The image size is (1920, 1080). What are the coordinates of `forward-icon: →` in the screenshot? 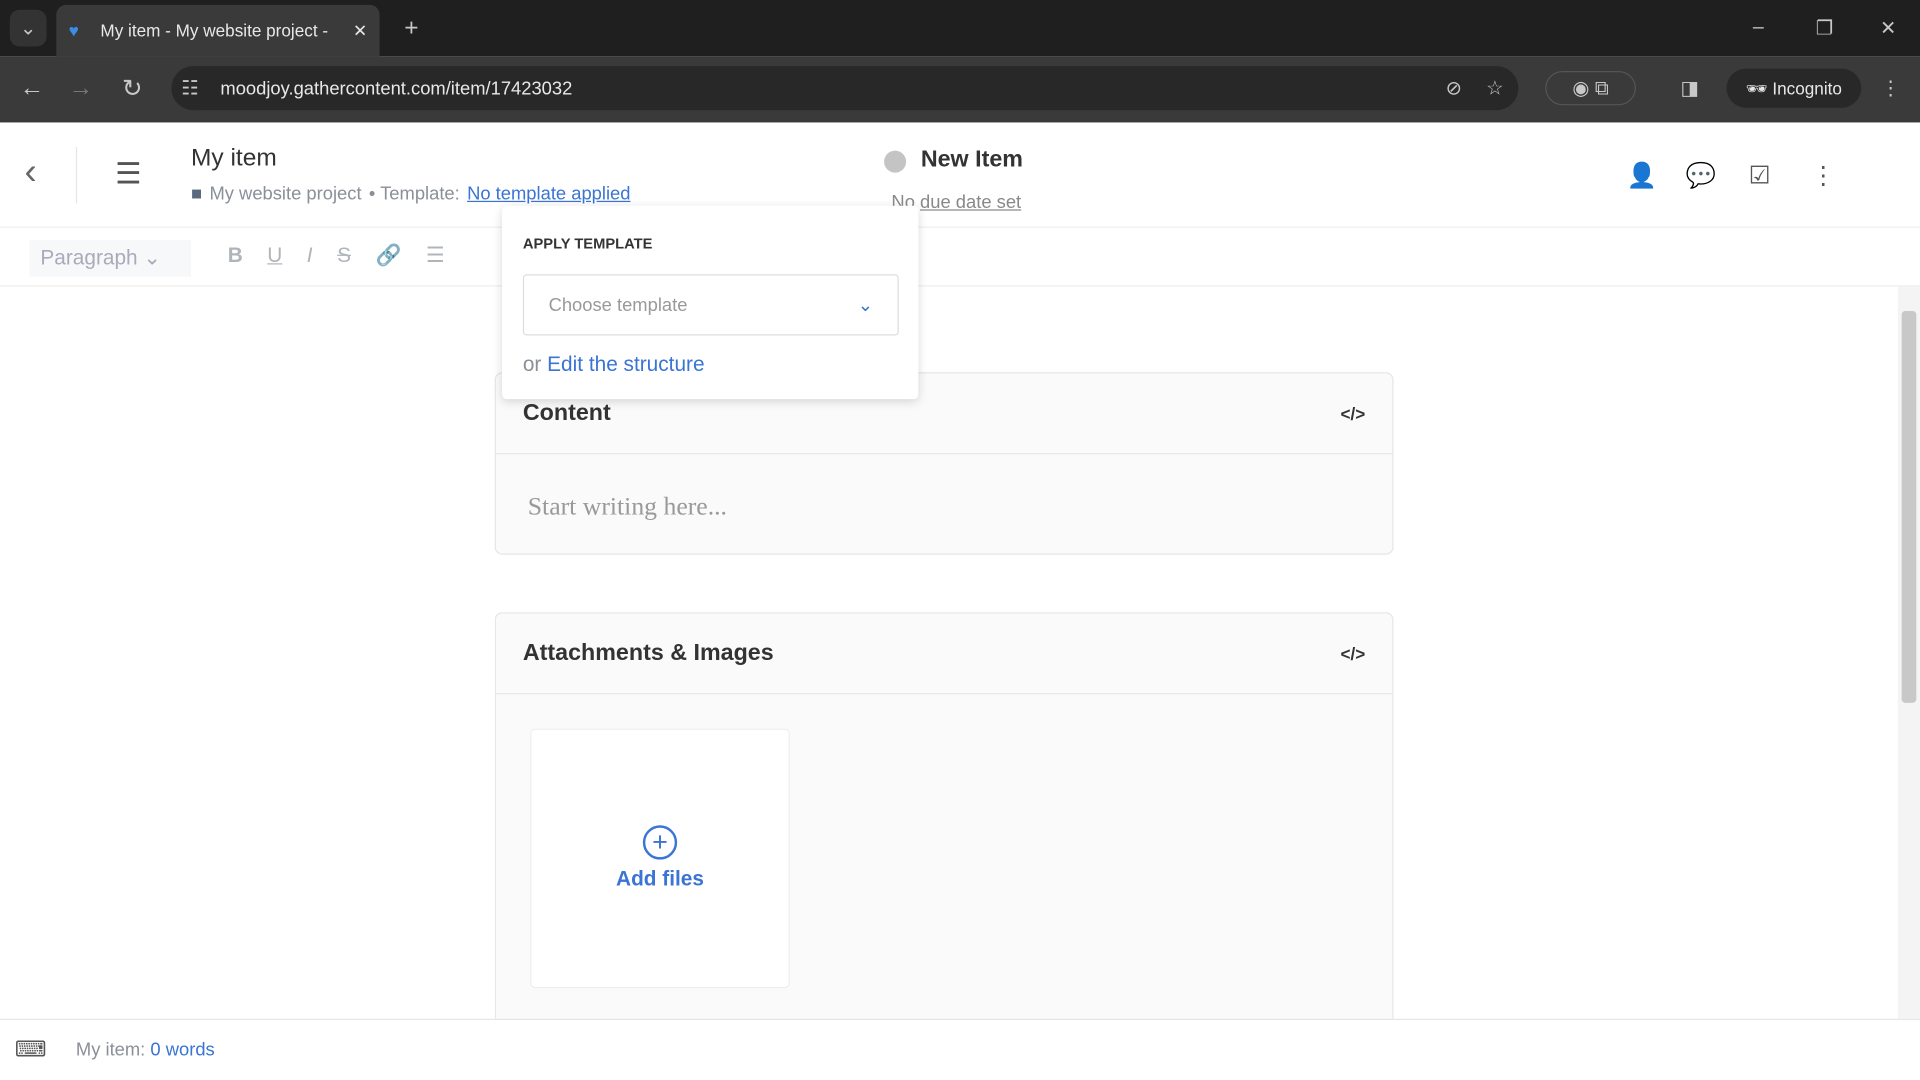 It's located at (81, 88).